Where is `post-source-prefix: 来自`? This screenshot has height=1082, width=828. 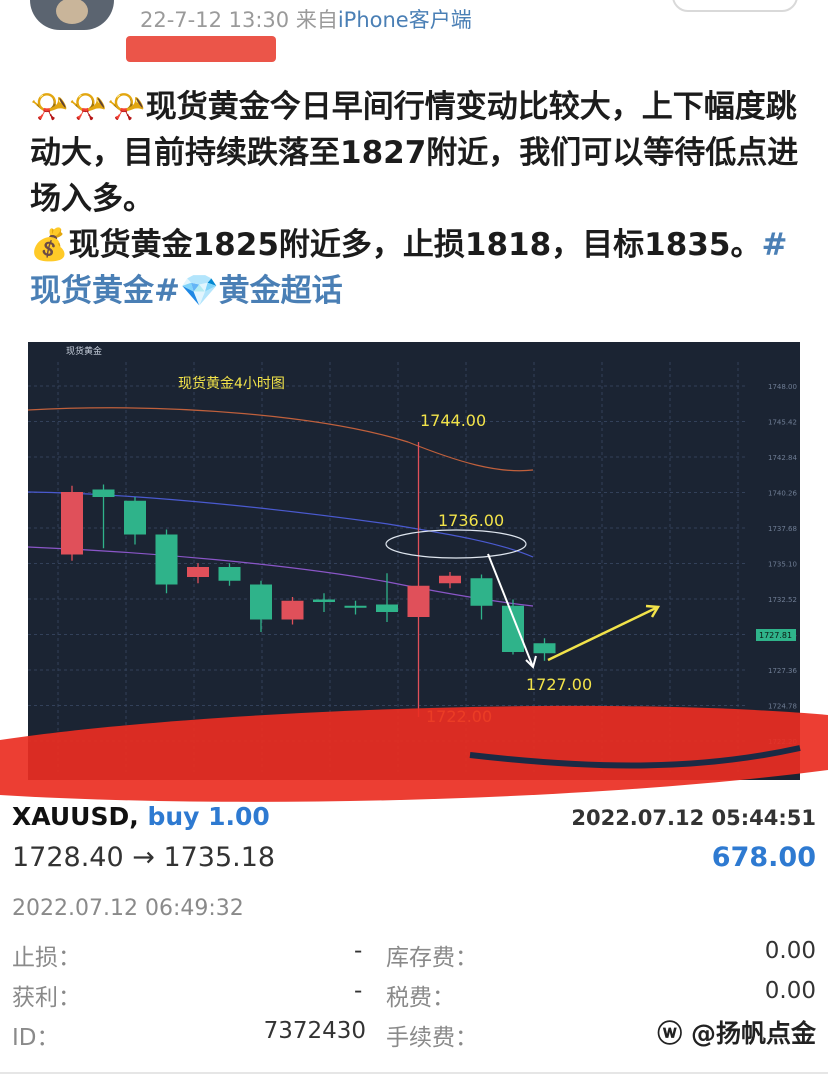 post-source-prefix: 来自 is located at coordinates (316, 20).